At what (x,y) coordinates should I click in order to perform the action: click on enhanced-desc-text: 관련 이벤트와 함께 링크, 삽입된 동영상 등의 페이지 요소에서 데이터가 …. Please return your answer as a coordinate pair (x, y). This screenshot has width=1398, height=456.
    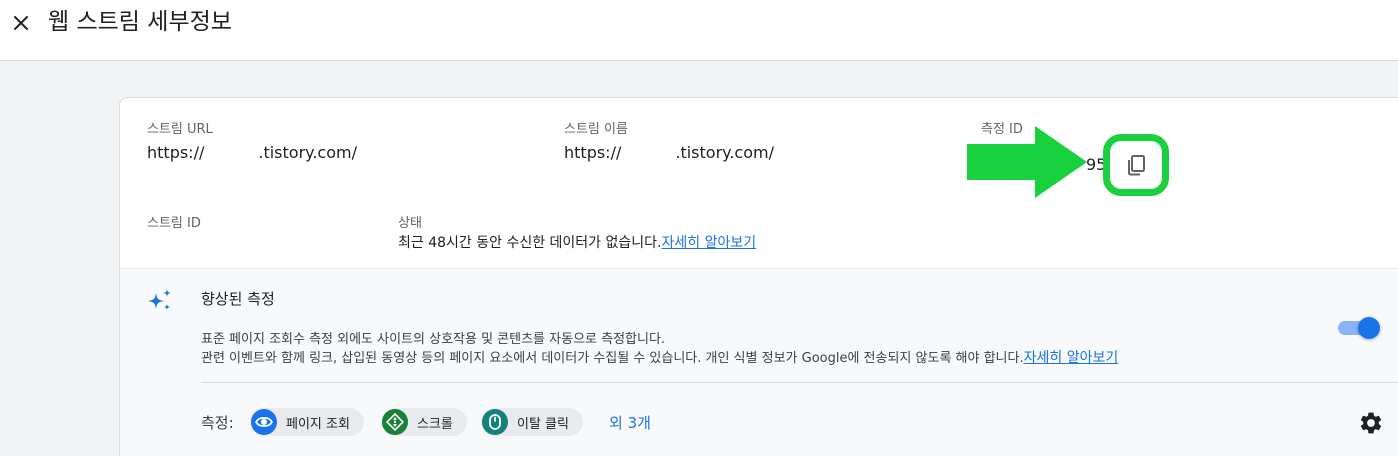
    Looking at the image, I should click on (612, 358).